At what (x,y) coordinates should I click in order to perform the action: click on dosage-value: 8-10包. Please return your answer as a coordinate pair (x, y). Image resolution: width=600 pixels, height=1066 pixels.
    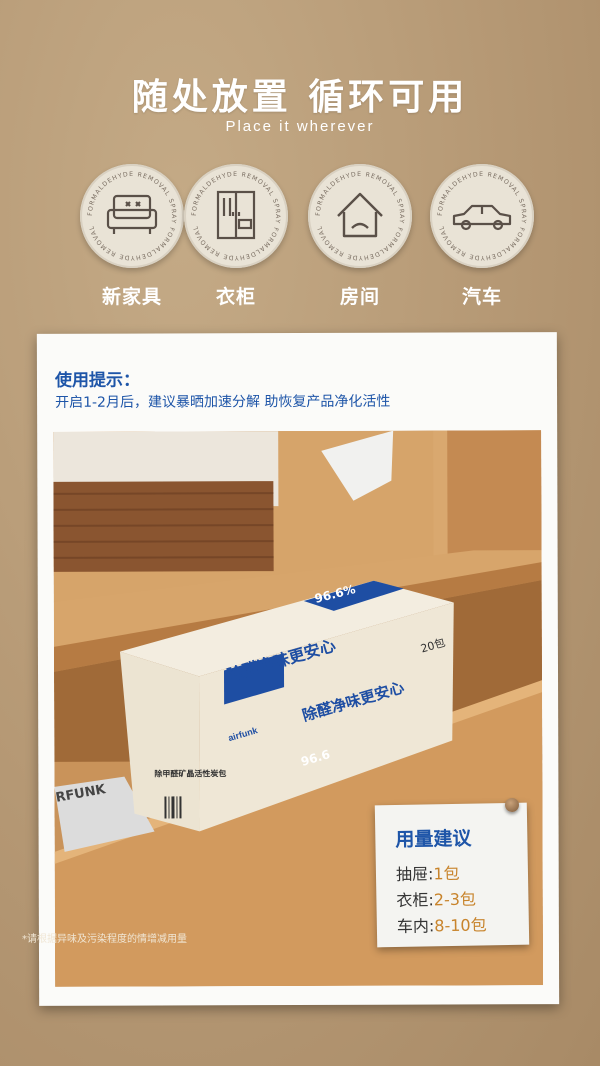
    Looking at the image, I should click on (460, 925).